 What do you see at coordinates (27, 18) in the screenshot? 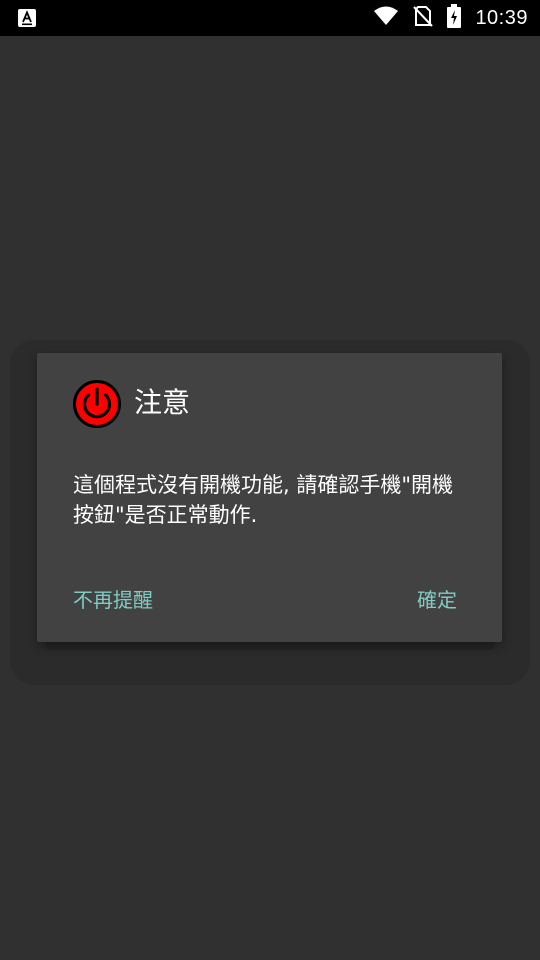
I see `notification-a-icon` at bounding box center [27, 18].